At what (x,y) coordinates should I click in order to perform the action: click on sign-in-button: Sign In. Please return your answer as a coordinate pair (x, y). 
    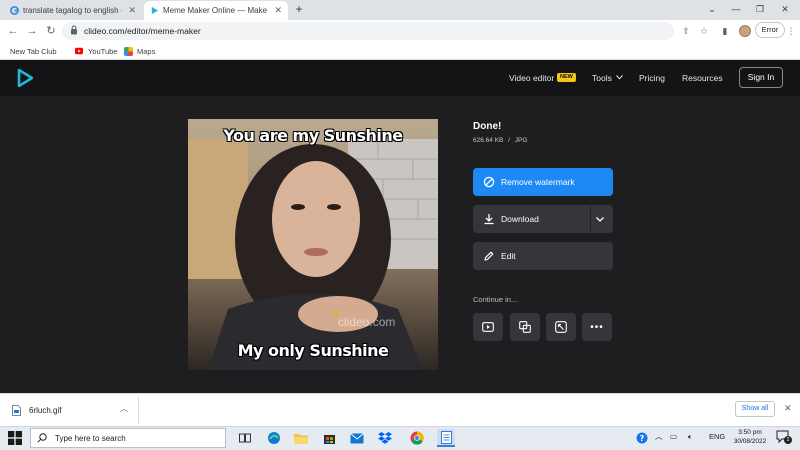
    Looking at the image, I should click on (761, 77).